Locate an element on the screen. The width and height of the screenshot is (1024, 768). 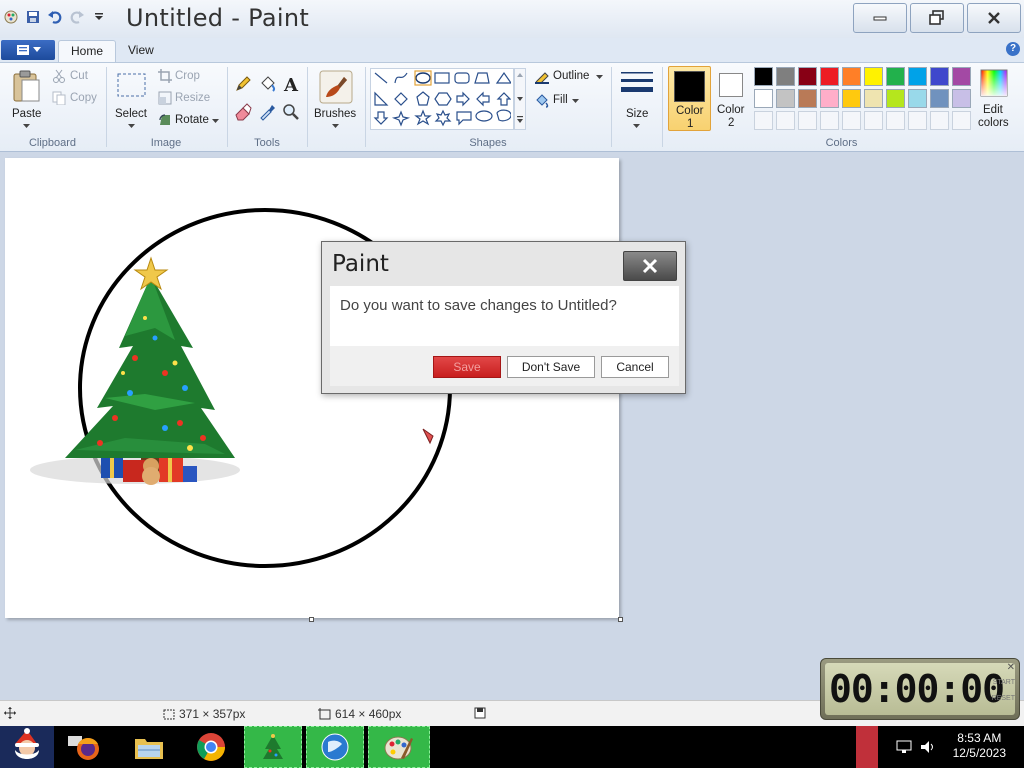
color-1-button: Color 1 is located at coordinates (689, 98).